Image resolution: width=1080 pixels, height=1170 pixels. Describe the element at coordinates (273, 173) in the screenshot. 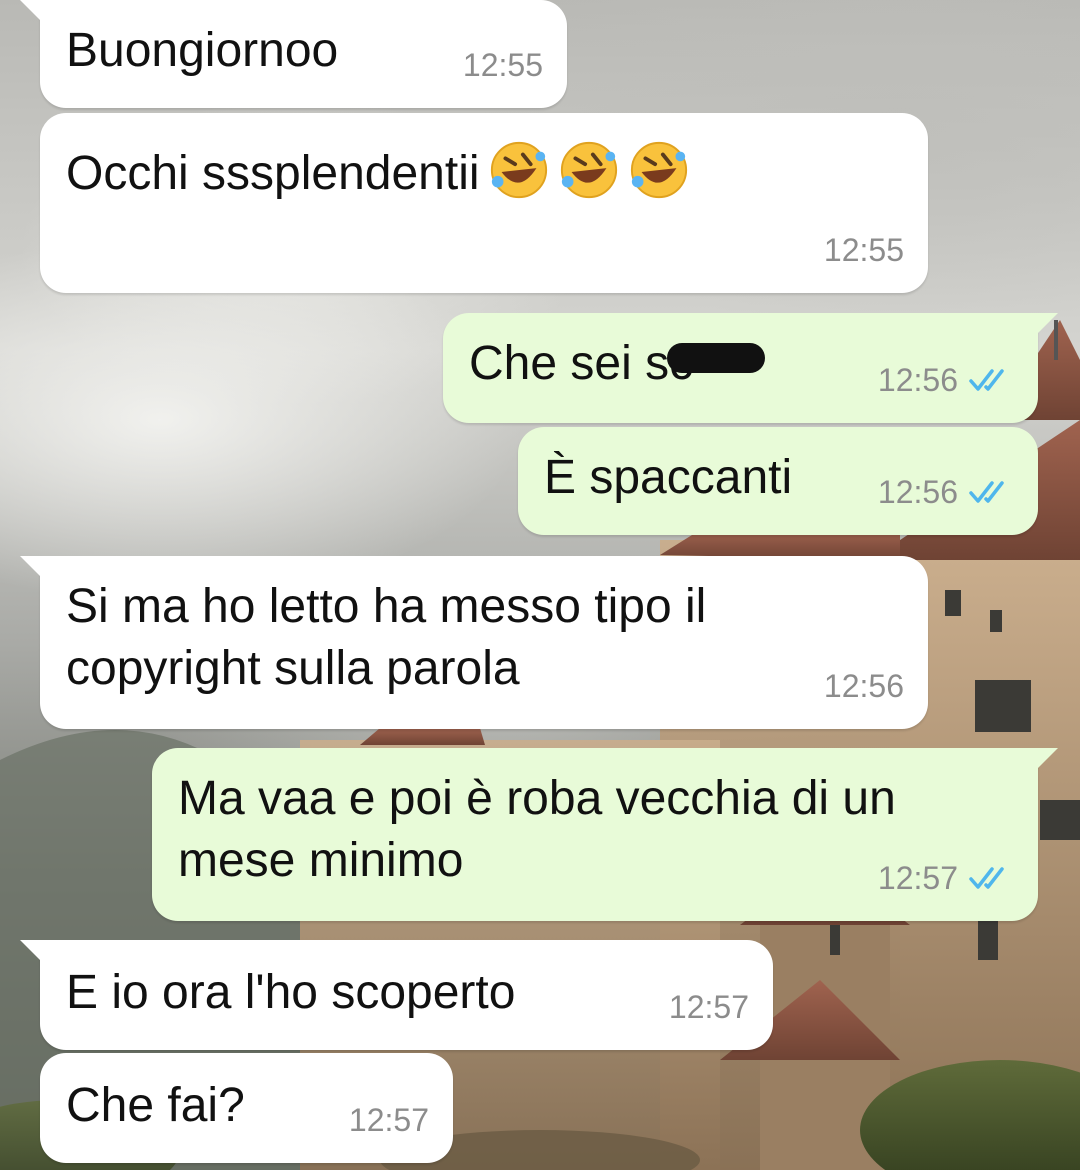

I see `message-text-body: Occhi sssplendentii` at that location.